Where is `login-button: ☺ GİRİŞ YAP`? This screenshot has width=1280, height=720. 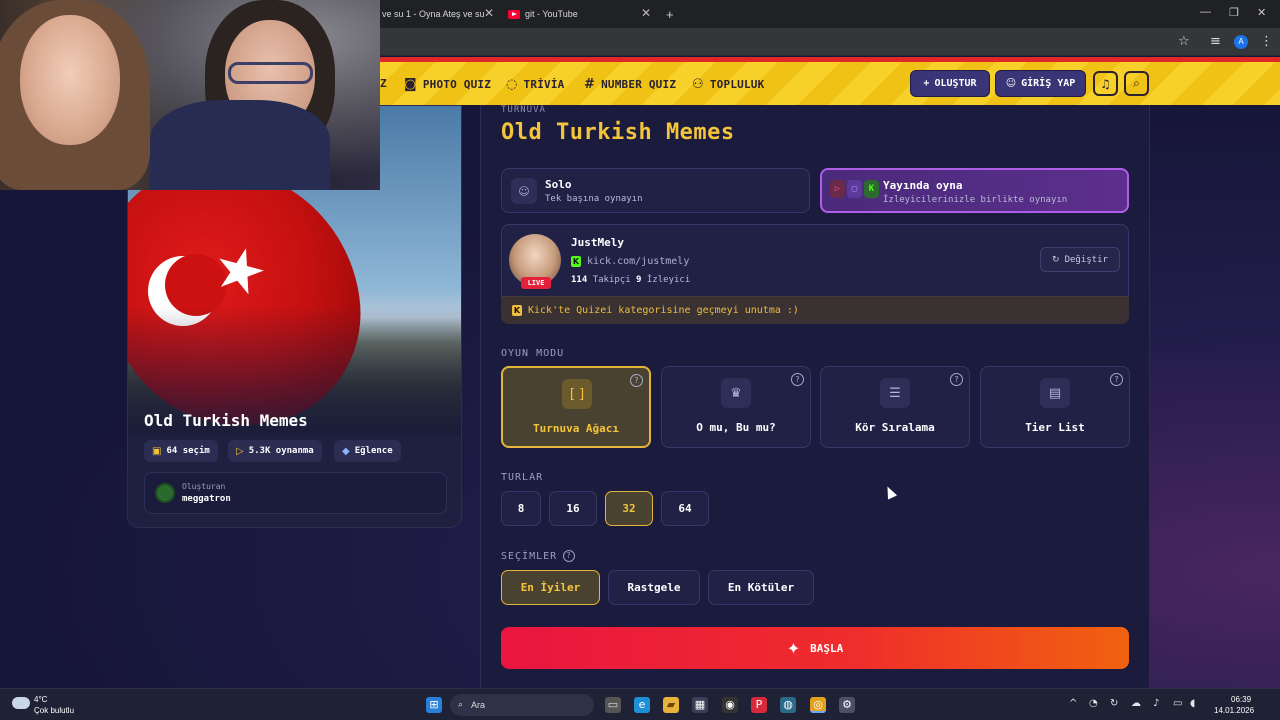
login-button: ☺ GİRİŞ YAP is located at coordinates (1040, 83).